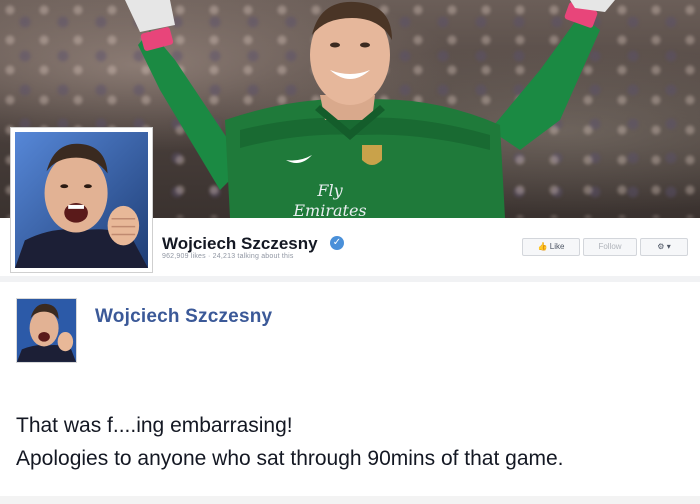  I want to click on post-avatar, so click(46, 330).